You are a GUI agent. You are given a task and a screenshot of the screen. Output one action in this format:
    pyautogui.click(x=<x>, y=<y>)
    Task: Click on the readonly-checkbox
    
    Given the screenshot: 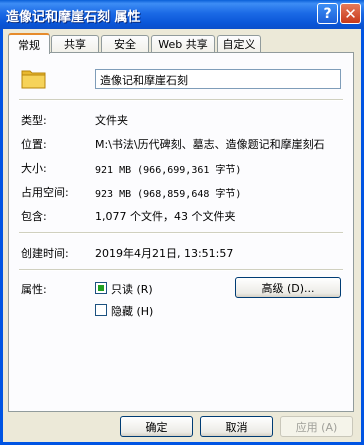 What is the action you would take?
    pyautogui.click(x=101, y=288)
    